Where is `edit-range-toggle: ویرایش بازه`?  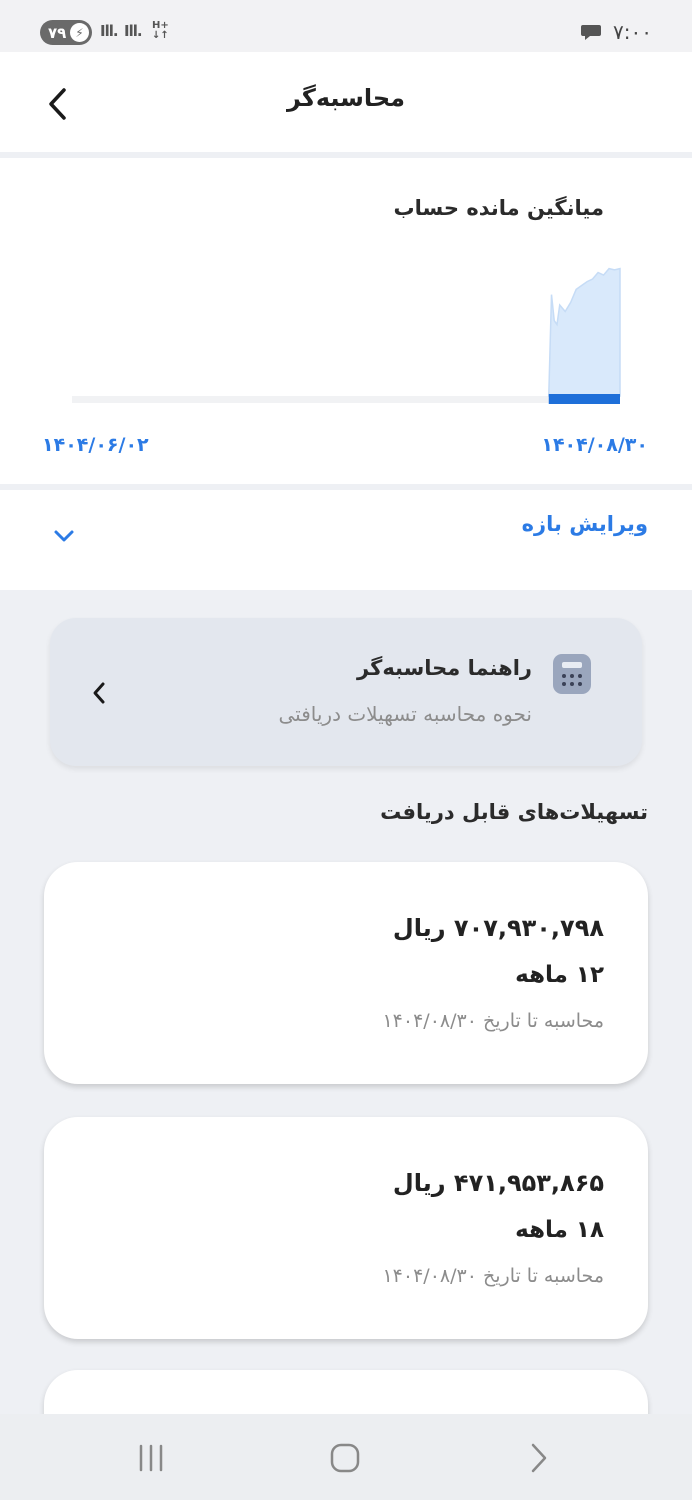
edit-range-toggle: ویرایش بازه is located at coordinates (346, 540).